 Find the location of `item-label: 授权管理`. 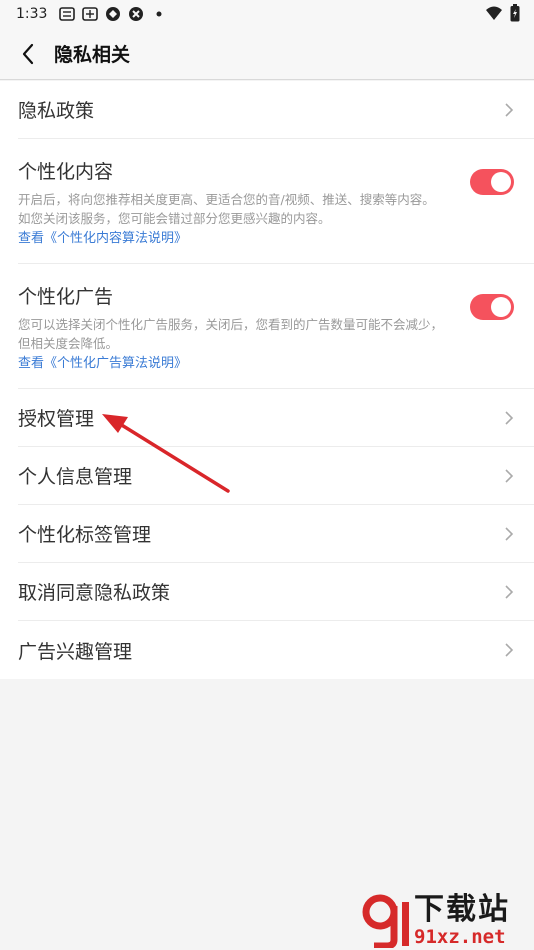

item-label: 授权管理 is located at coordinates (56, 419).